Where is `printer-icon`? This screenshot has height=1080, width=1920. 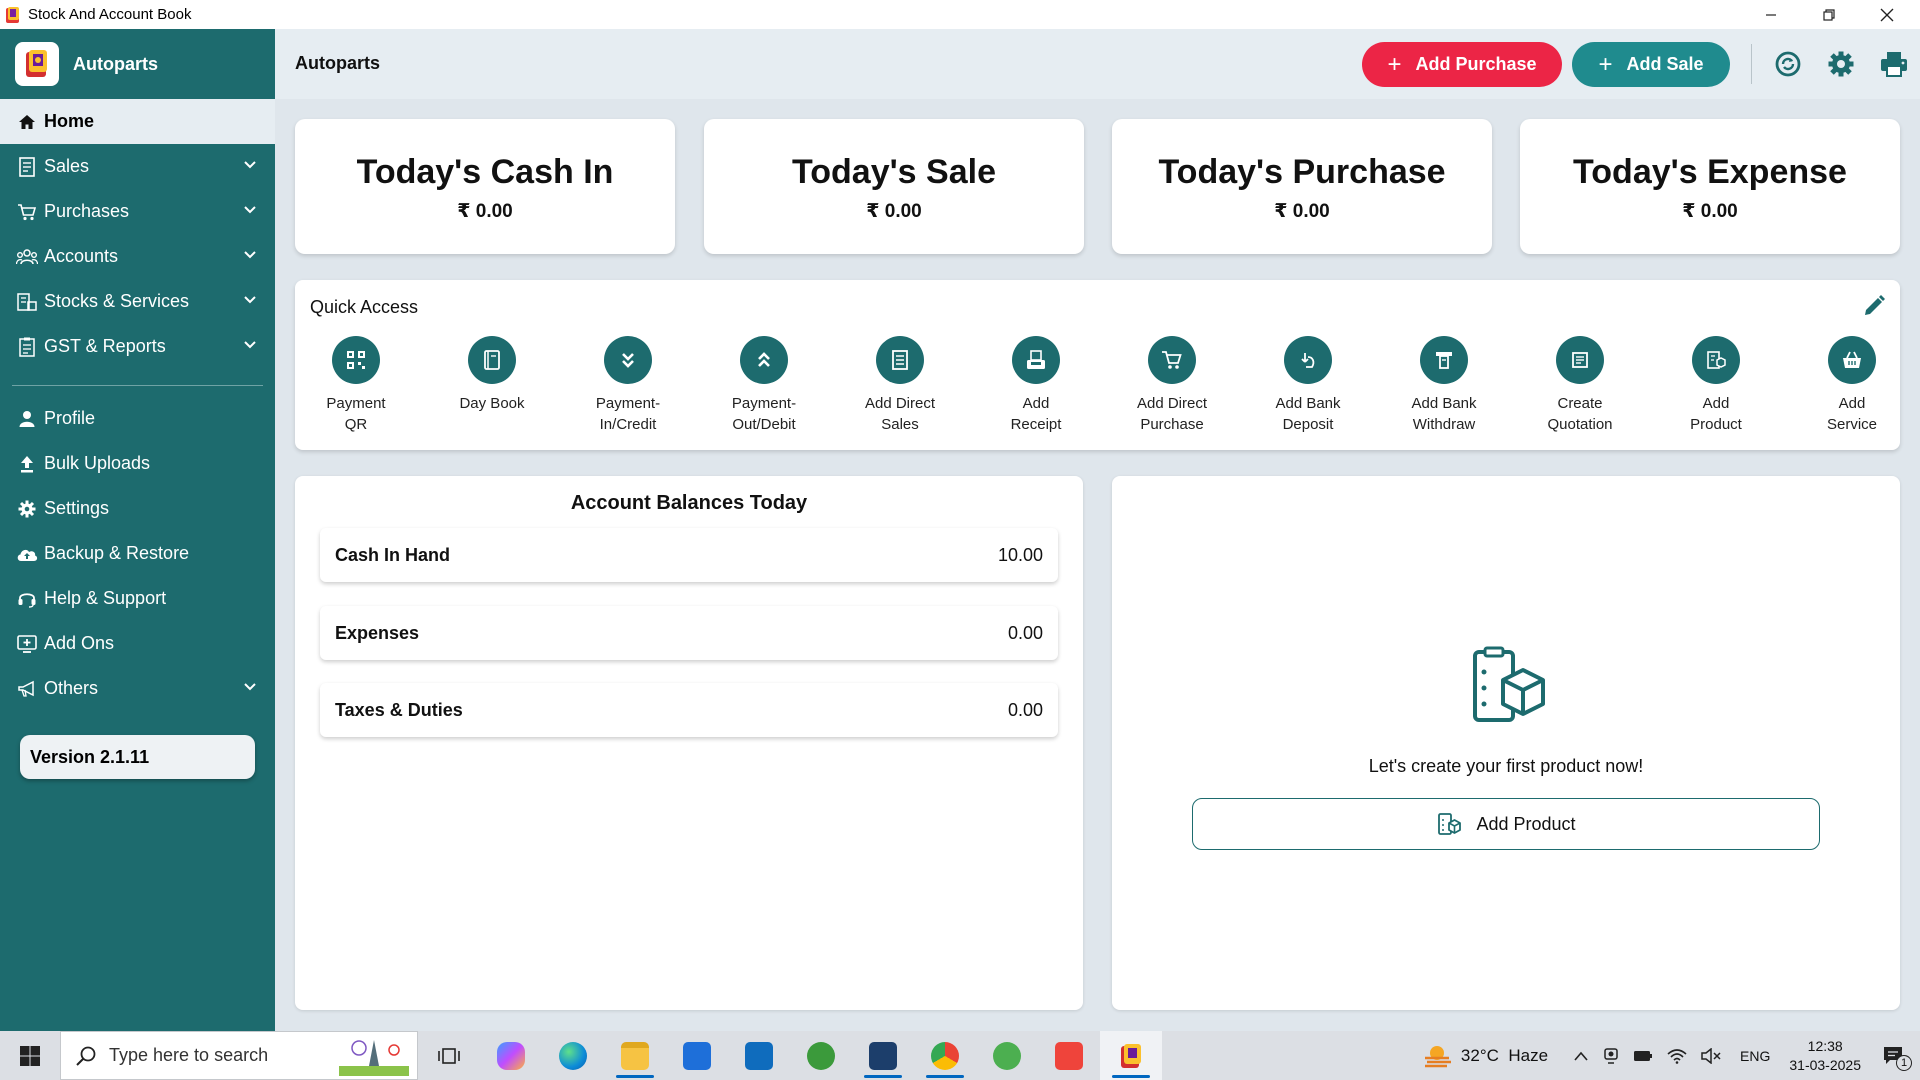
printer-icon is located at coordinates (1894, 64).